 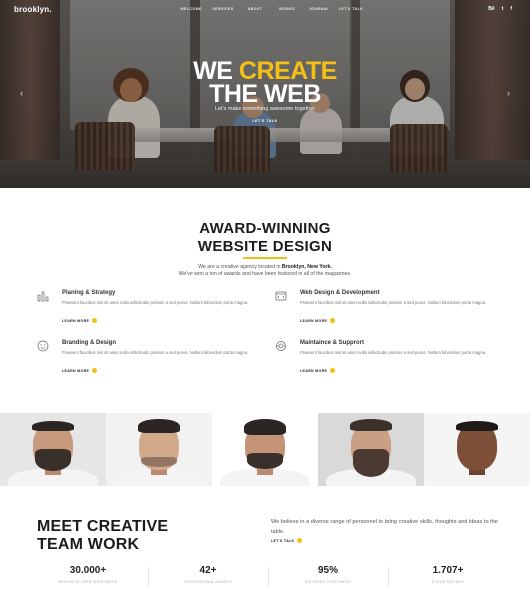 What do you see at coordinates (89, 343) in the screenshot?
I see `service-name: Branding & Design` at bounding box center [89, 343].